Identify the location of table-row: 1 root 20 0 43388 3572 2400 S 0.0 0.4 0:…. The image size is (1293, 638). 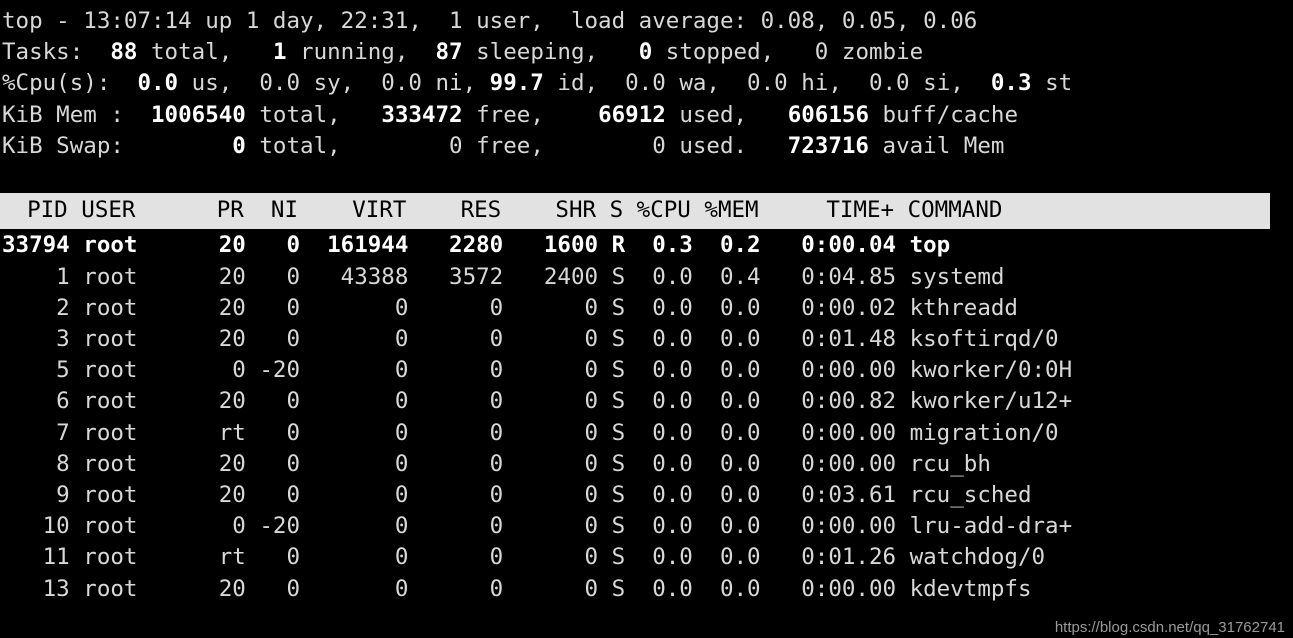
(646, 277).